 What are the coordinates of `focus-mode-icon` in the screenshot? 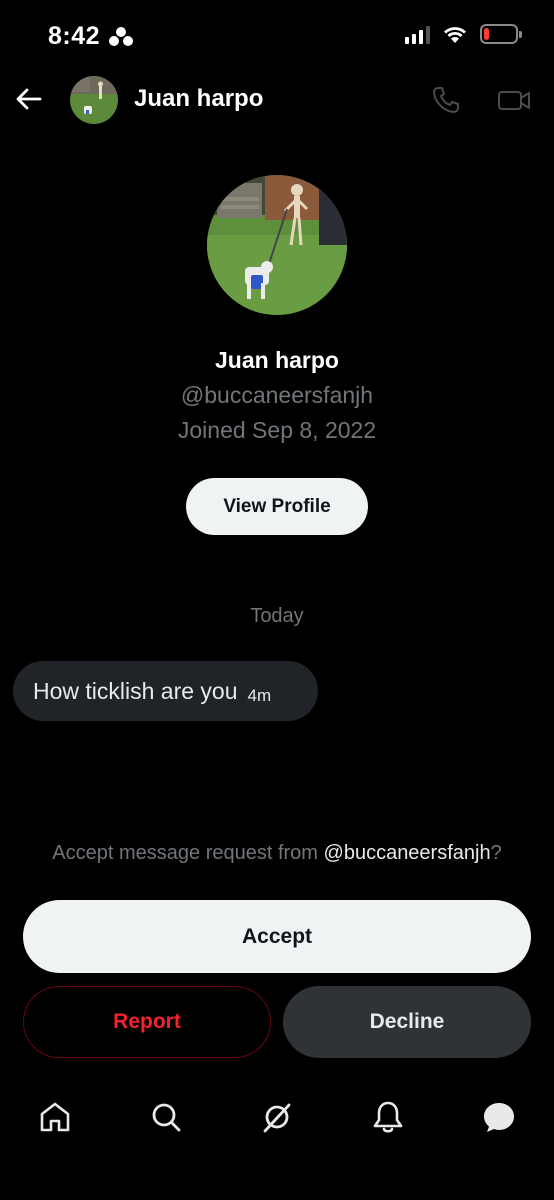 It's located at (121, 36).